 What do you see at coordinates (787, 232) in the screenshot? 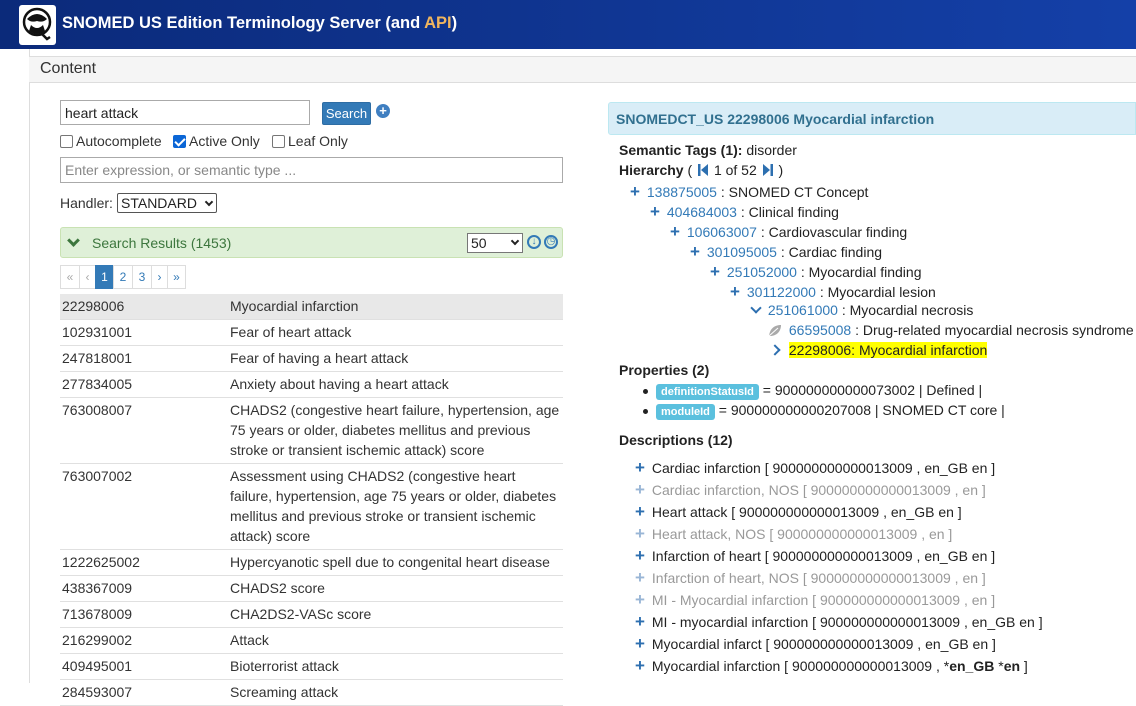
I see `tree-node: + 106063007 : Cardiovascular finding` at bounding box center [787, 232].